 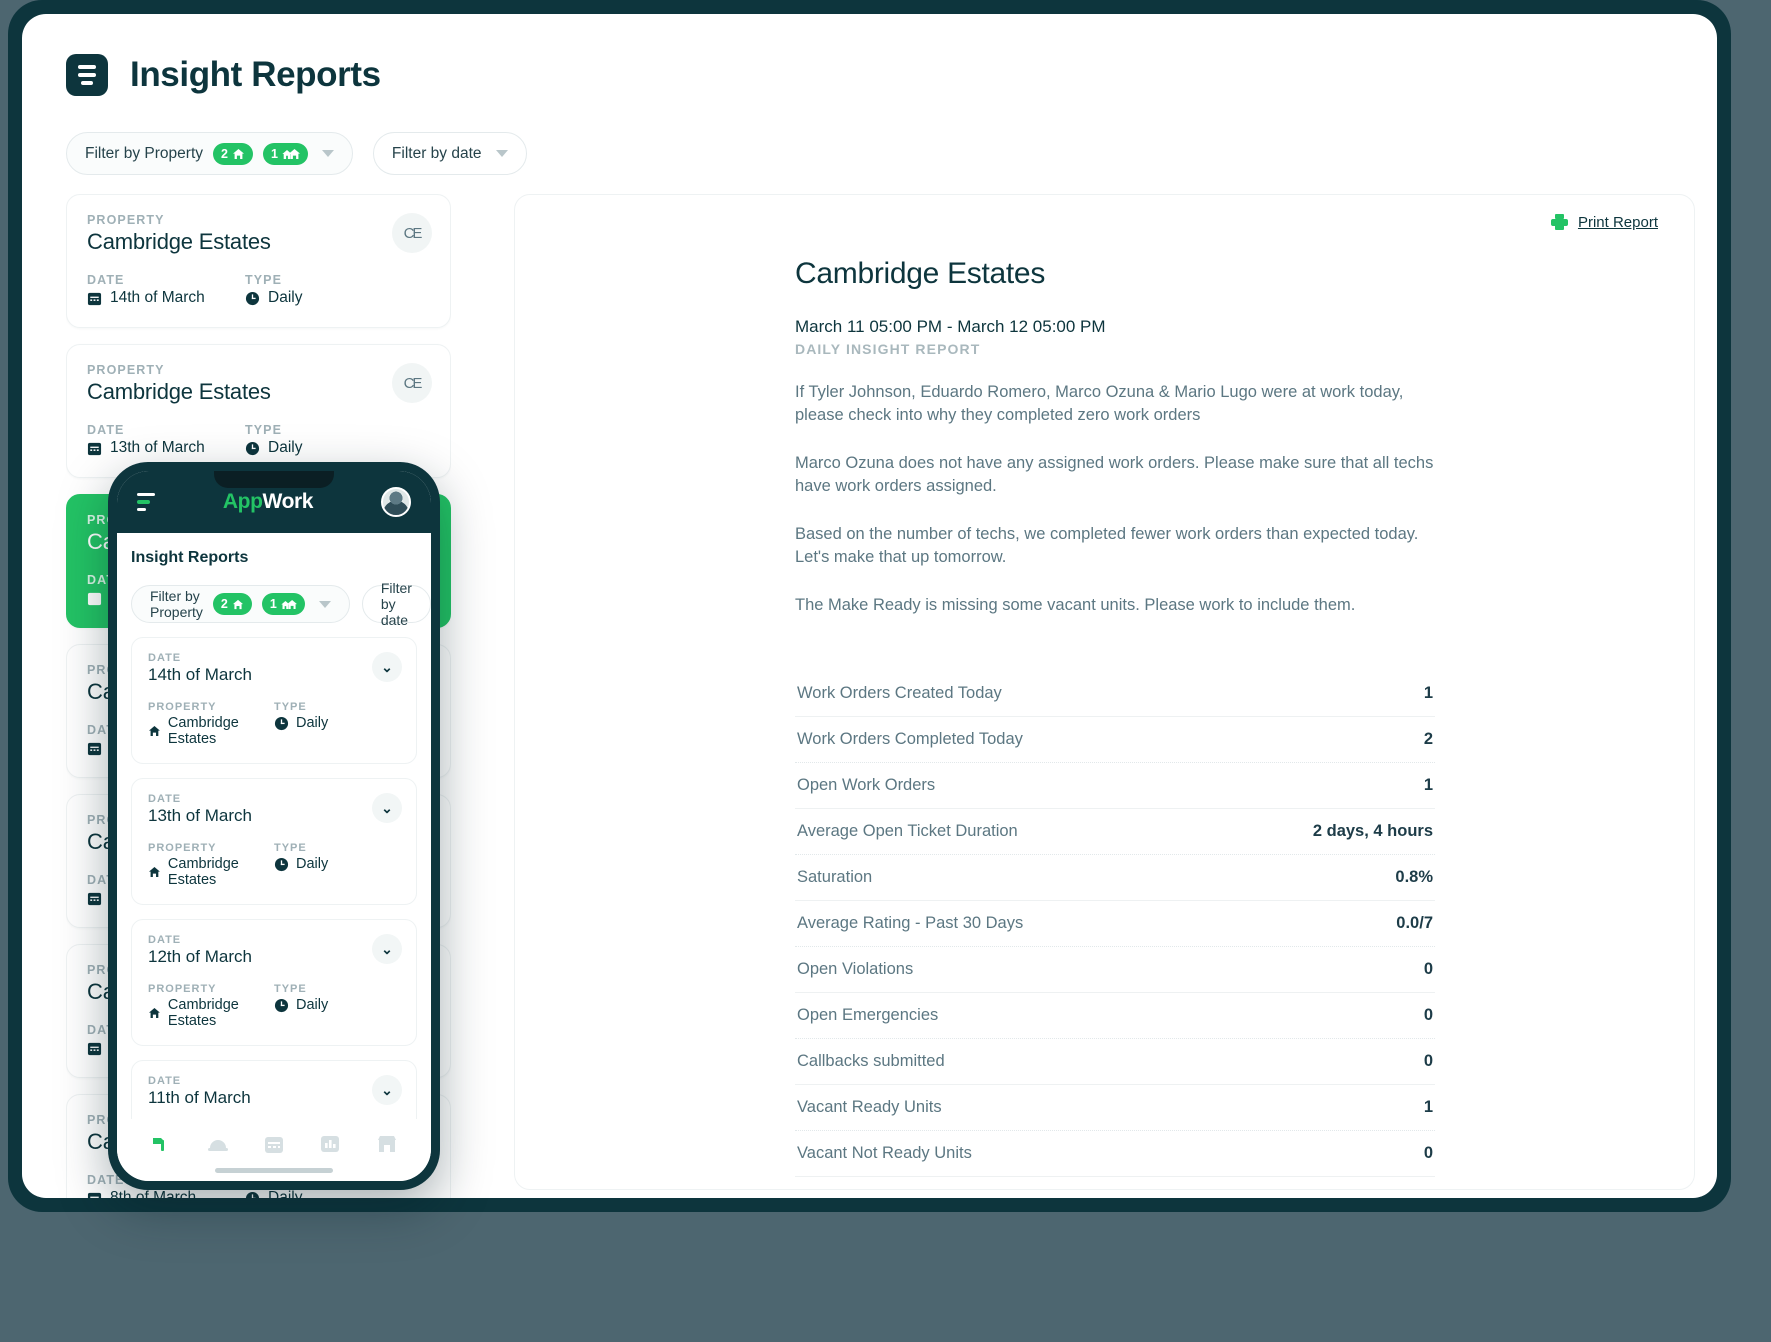 What do you see at coordinates (289, 604) in the screenshot?
I see `houses-icon` at bounding box center [289, 604].